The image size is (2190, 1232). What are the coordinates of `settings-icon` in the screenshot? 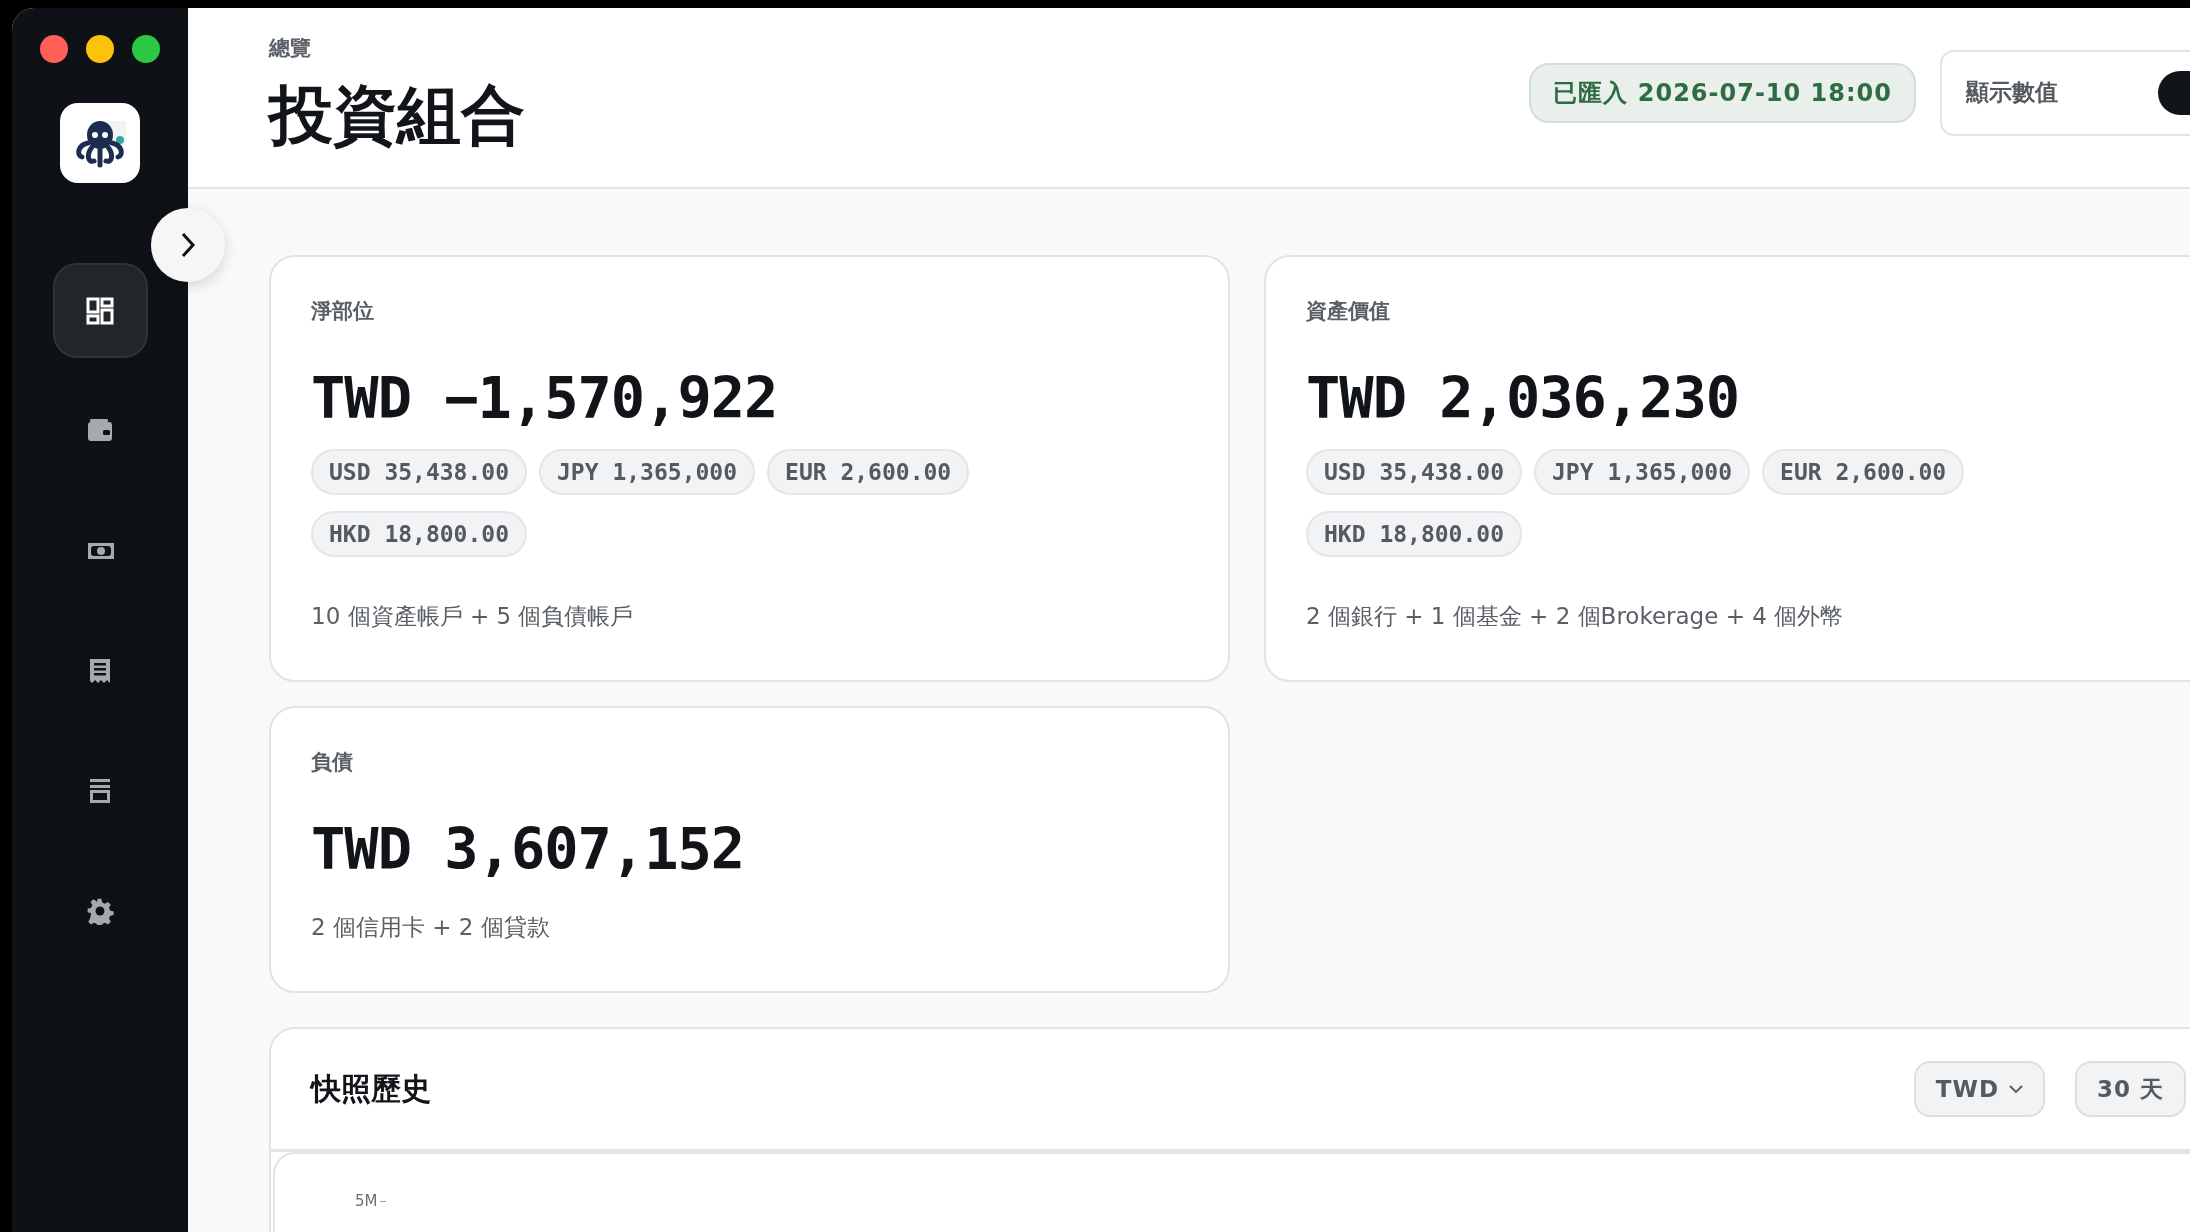 It's located at (100, 910).